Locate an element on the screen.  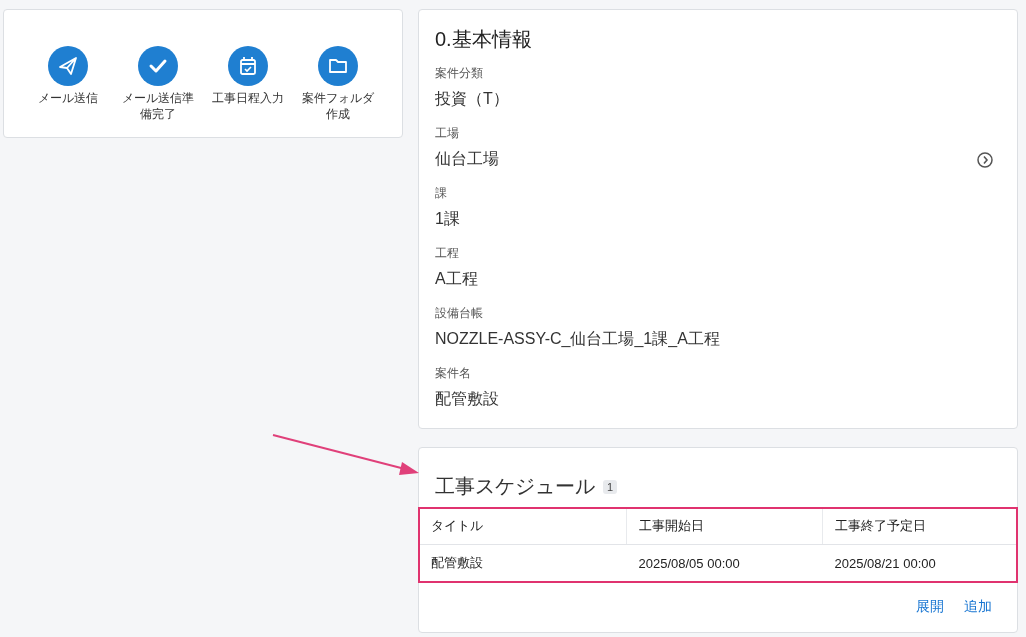
field-label: 工場 is located at coordinates (447, 133).